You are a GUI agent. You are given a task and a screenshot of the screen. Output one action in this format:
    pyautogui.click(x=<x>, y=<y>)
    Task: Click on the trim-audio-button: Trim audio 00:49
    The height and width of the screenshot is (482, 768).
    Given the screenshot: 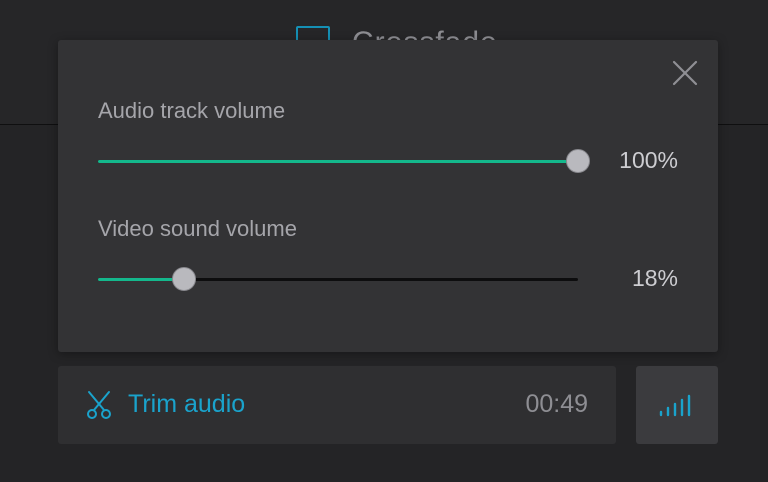 What is the action you would take?
    pyautogui.click(x=337, y=405)
    